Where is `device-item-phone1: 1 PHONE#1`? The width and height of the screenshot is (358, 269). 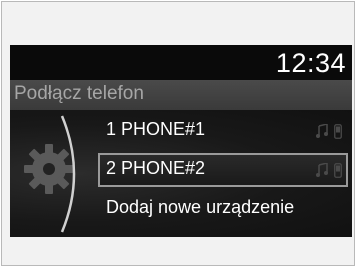
device-item-phone1: 1 PHONE#1 is located at coordinates (223, 131).